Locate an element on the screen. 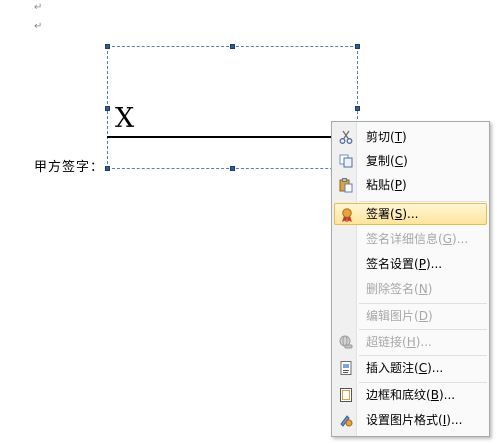  resize-handle-middle-left is located at coordinates (107, 108).